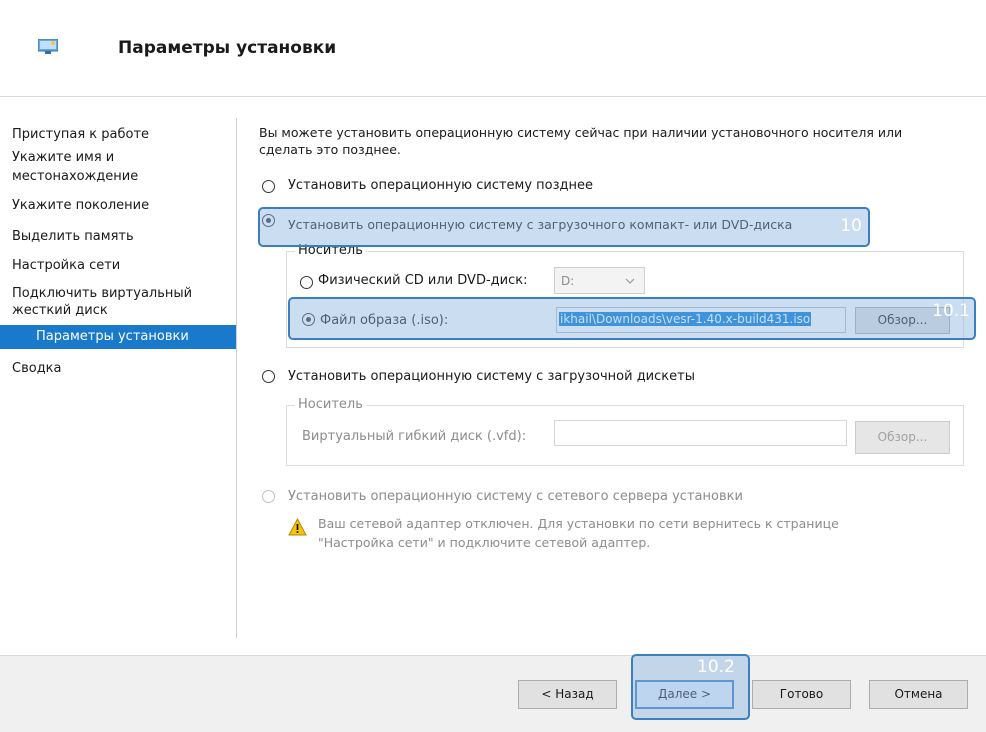 The width and height of the screenshot is (986, 732). What do you see at coordinates (414, 436) in the screenshot?
I see `vfd-label: Виртуальный гибкий диск (.vfd):` at bounding box center [414, 436].